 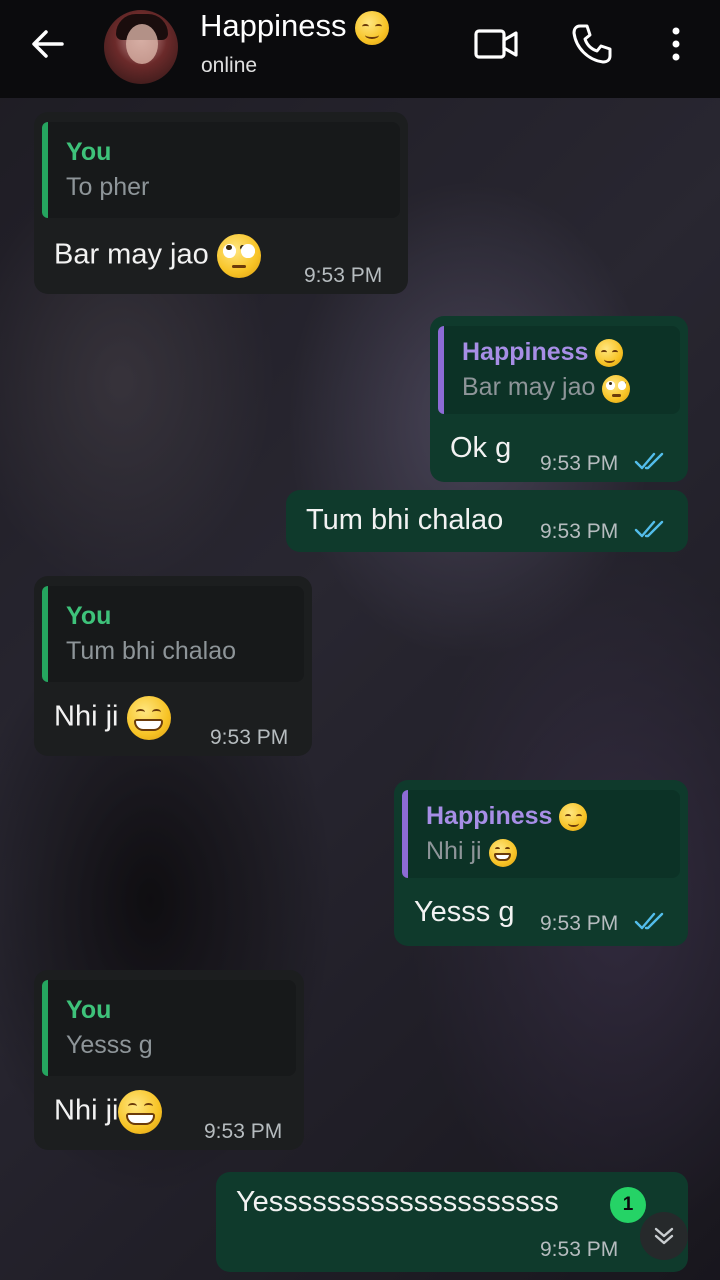 What do you see at coordinates (169, 1028) in the screenshot?
I see `quoted-message: You Yesss g` at bounding box center [169, 1028].